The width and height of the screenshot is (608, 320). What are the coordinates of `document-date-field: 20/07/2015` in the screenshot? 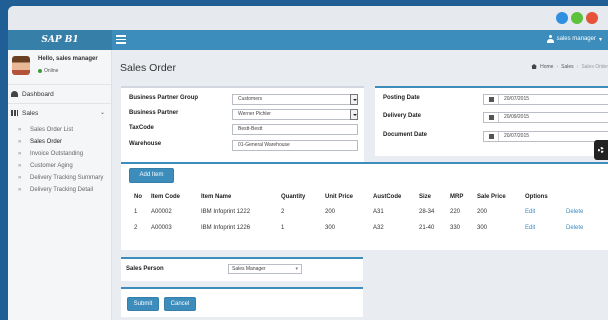 It's located at (545, 136).